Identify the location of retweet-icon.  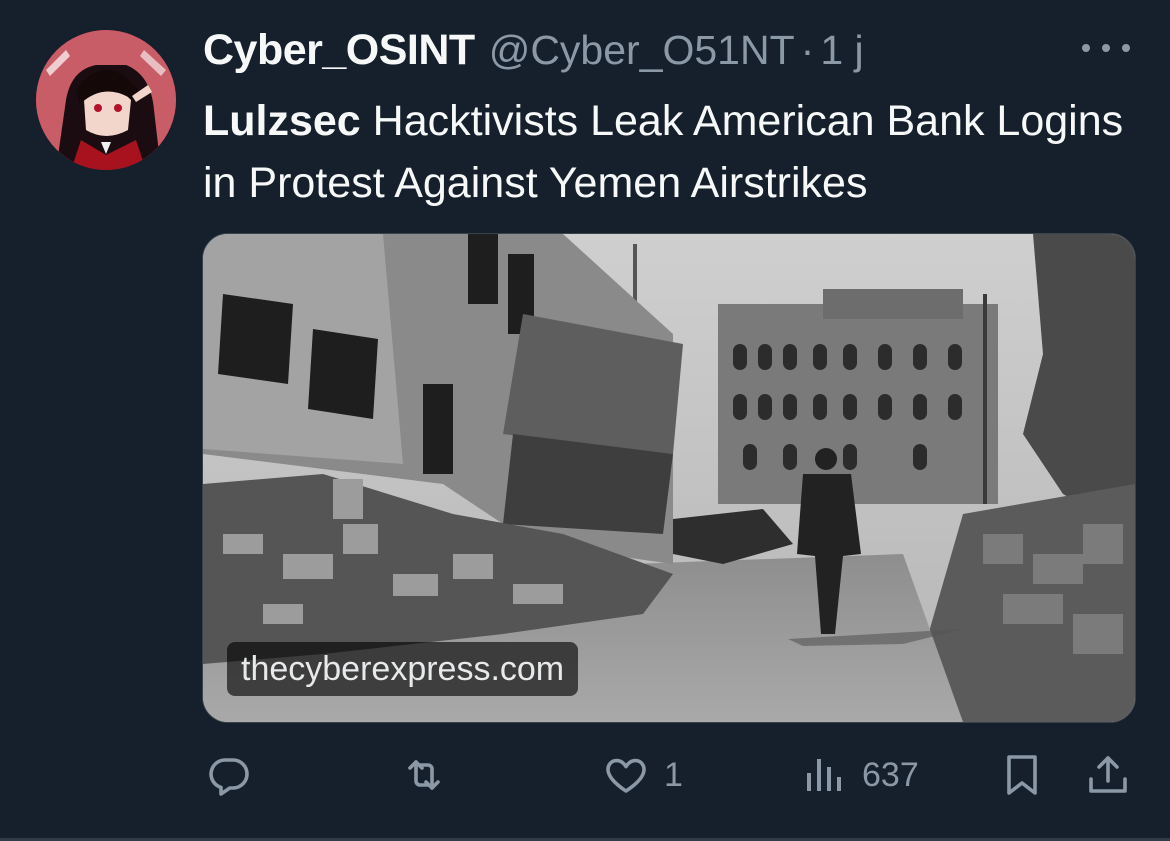
(424, 775).